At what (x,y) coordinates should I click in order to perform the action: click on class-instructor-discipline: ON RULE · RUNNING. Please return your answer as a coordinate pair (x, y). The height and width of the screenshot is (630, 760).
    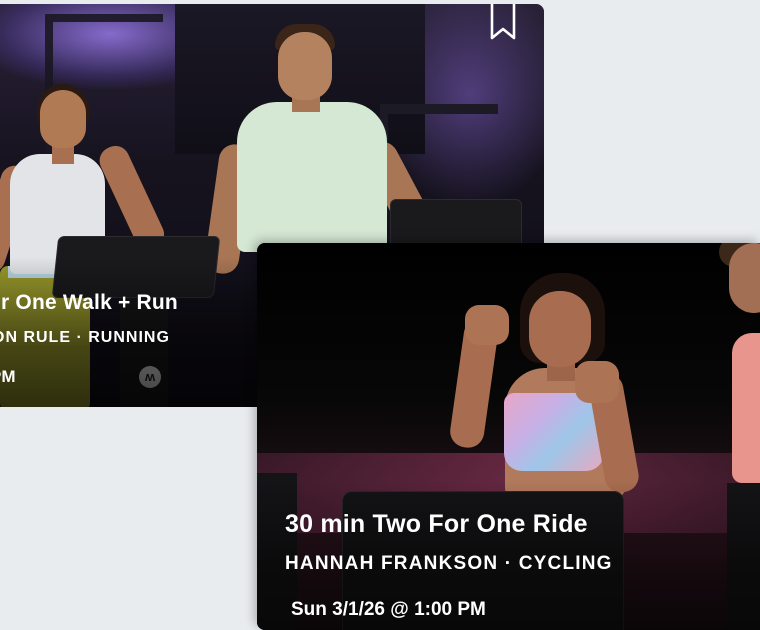
    Looking at the image, I should click on (85, 337).